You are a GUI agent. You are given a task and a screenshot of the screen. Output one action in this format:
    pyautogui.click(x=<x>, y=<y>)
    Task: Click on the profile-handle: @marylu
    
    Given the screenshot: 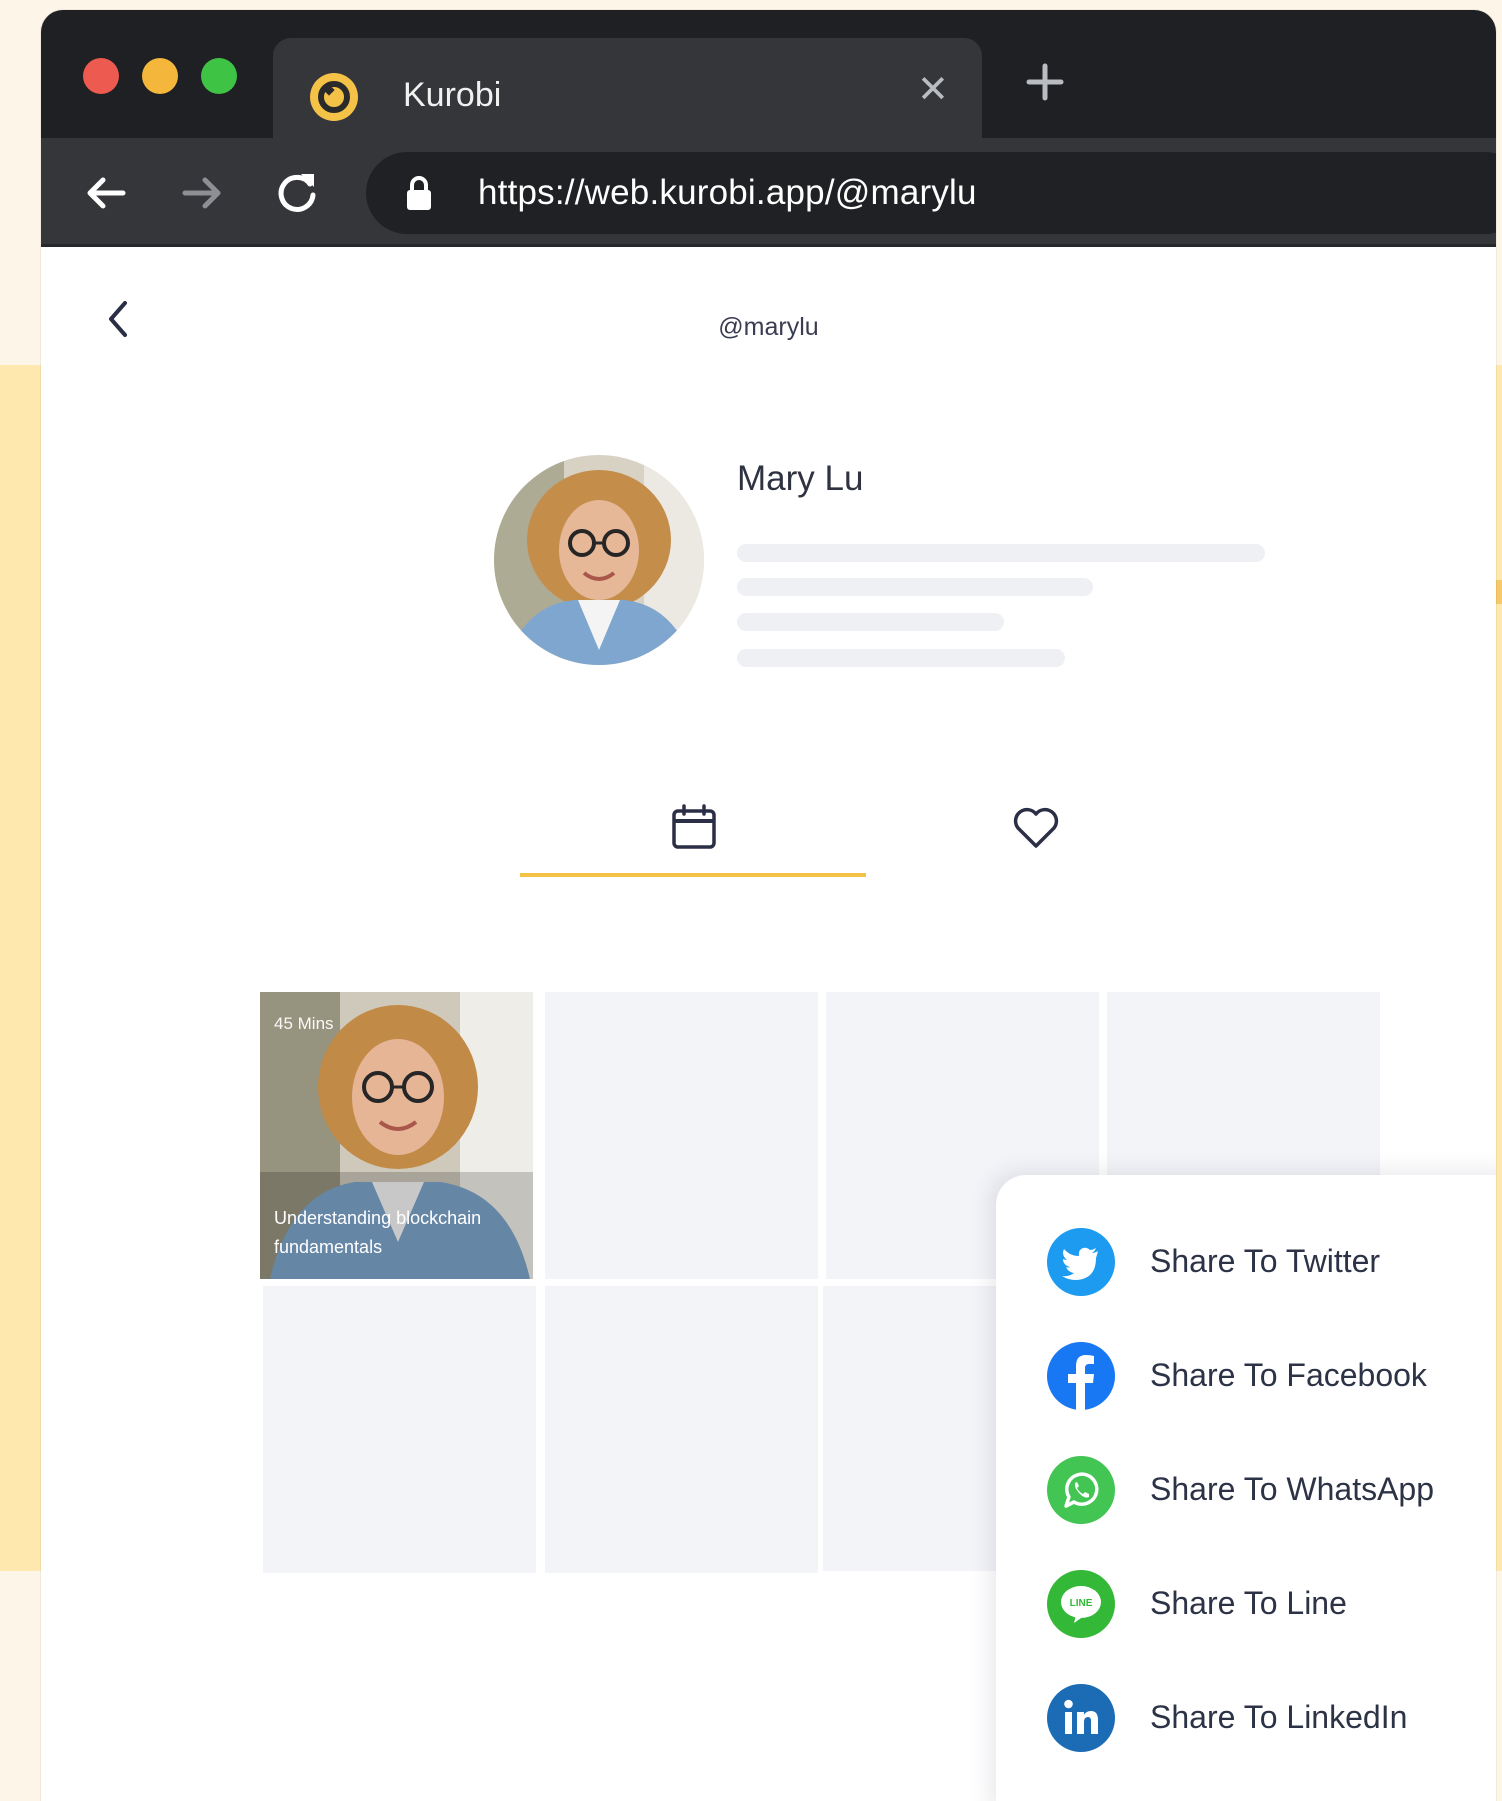 What is the action you would take?
    pyautogui.click(x=768, y=327)
    